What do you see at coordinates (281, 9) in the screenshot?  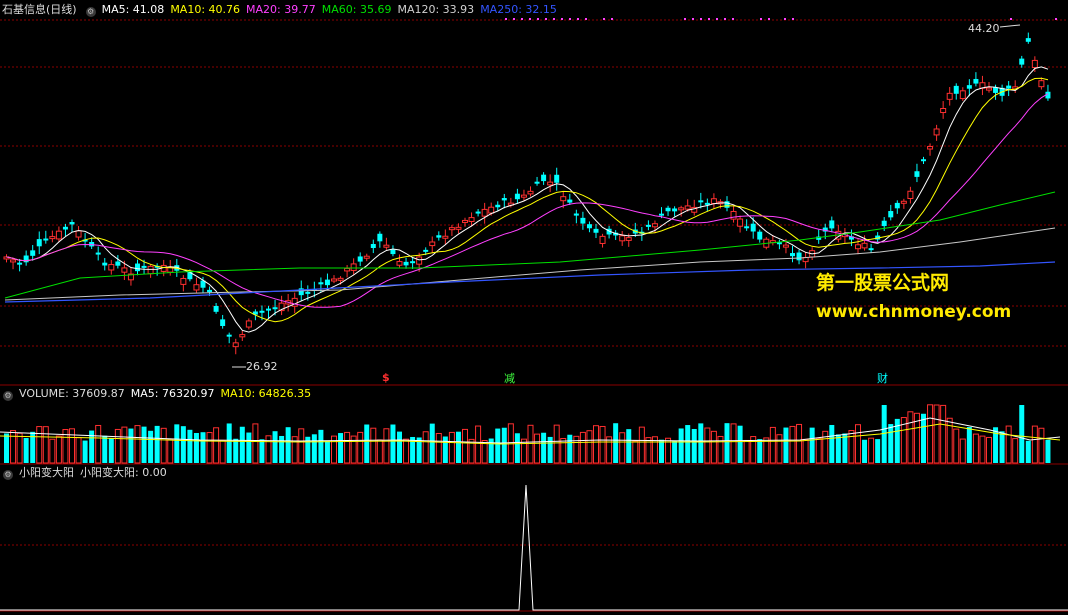 I see `ma20-label: MA20: 39.77` at bounding box center [281, 9].